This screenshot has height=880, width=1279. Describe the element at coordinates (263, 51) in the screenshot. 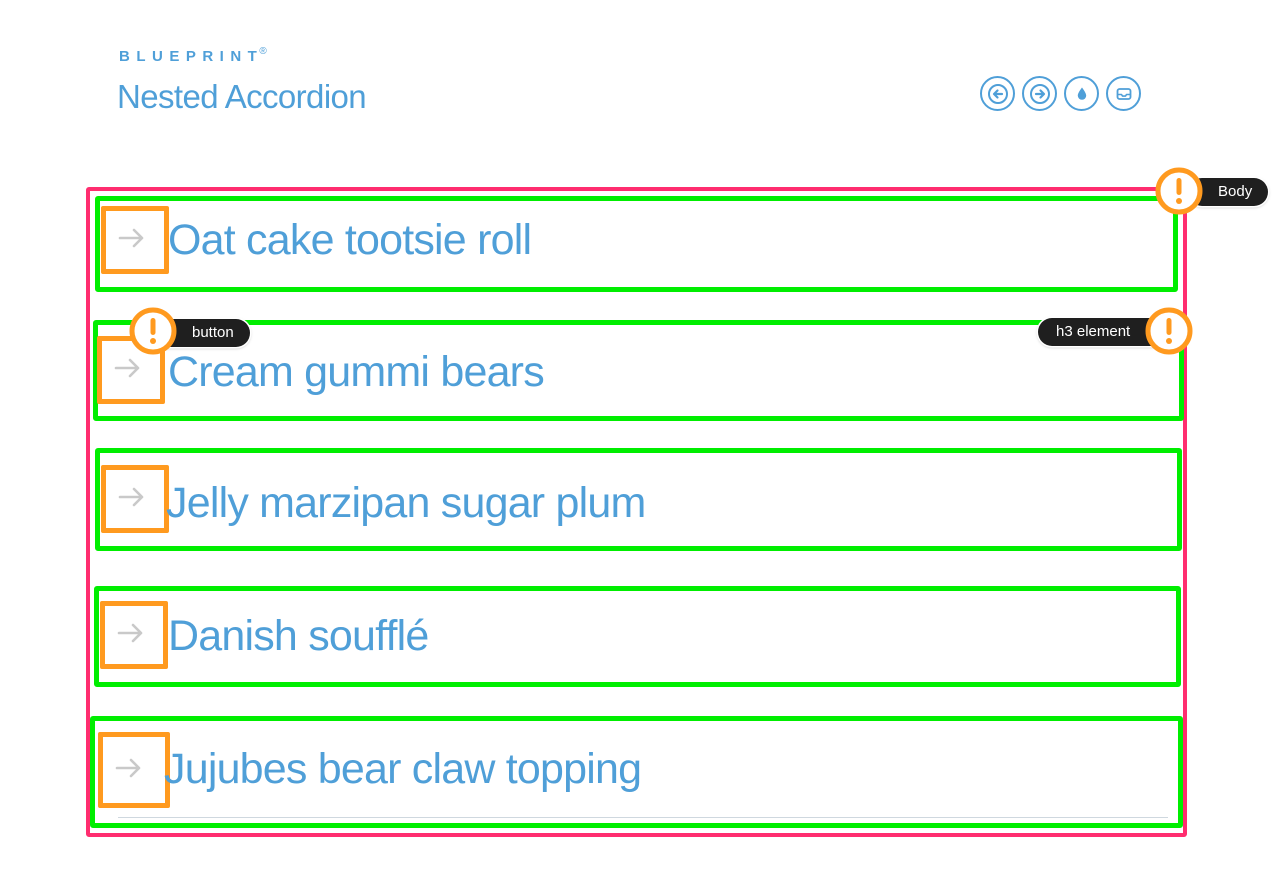

I see `brand-mark: ®` at that location.